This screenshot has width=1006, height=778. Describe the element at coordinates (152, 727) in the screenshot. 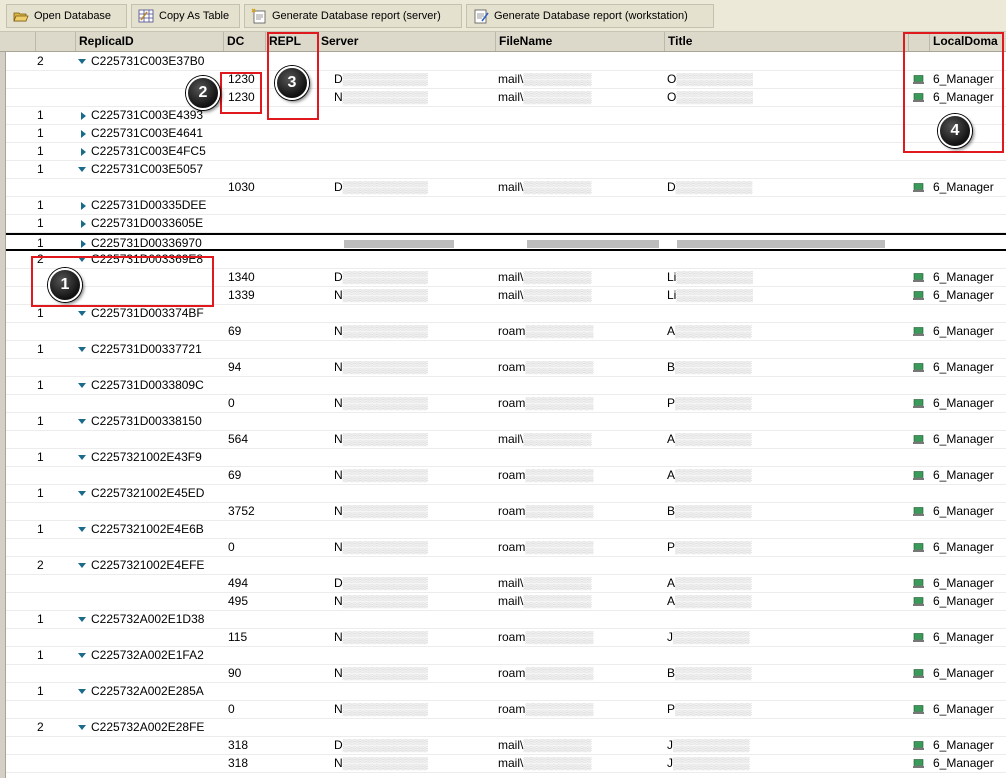

I see `replica-id-cell: C225732A002E28FE` at that location.